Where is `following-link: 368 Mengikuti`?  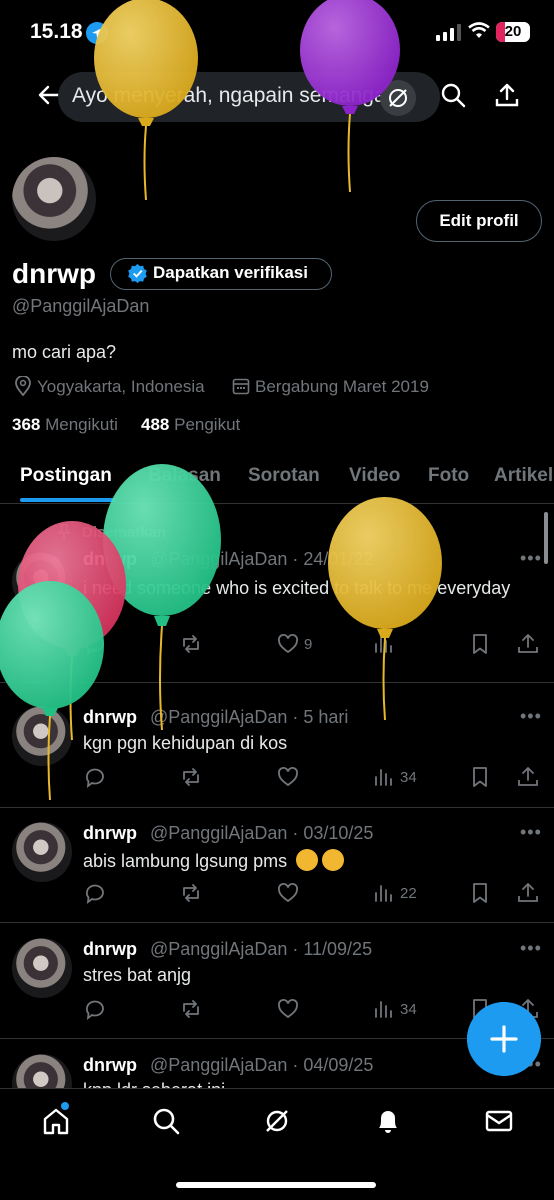 following-link: 368 Mengikuti is located at coordinates (65, 425).